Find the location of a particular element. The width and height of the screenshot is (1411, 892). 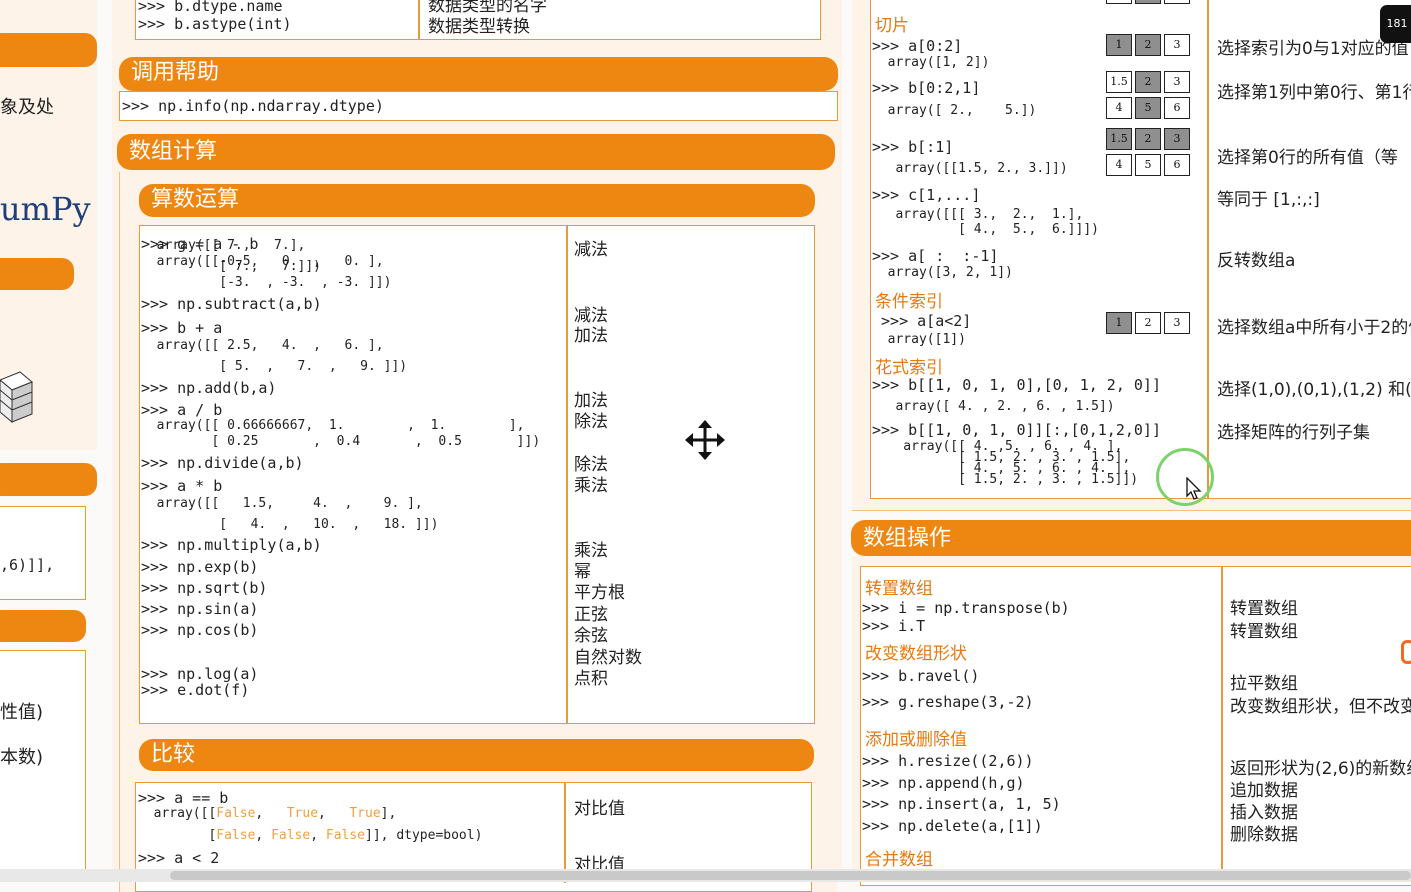

fancy-index-title: 花式索引 is located at coordinates (909, 368).